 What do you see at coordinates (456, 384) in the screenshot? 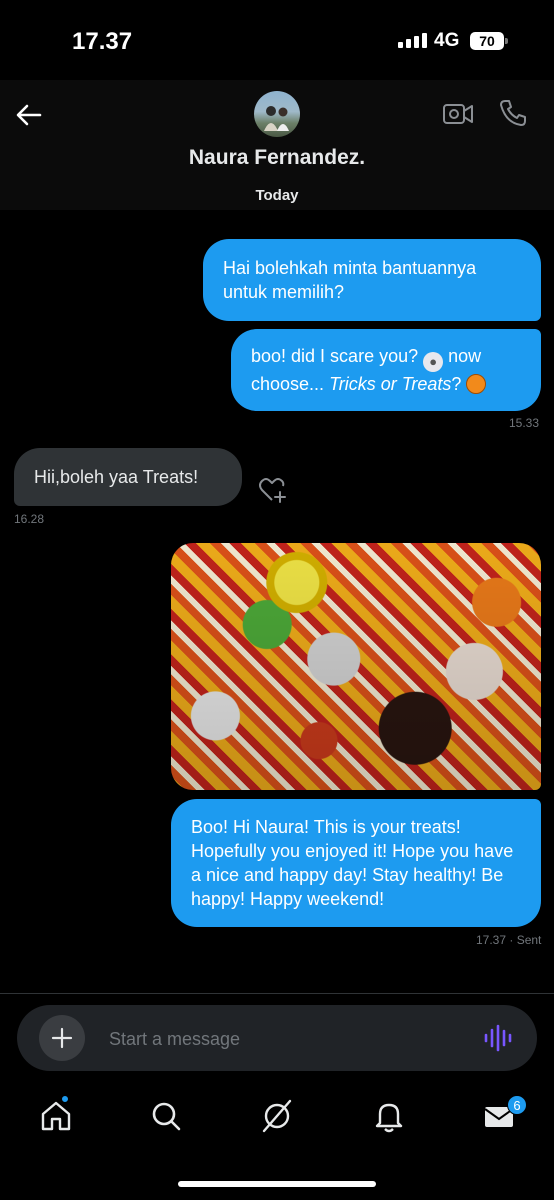
I see `message-text-part: ?` at bounding box center [456, 384].